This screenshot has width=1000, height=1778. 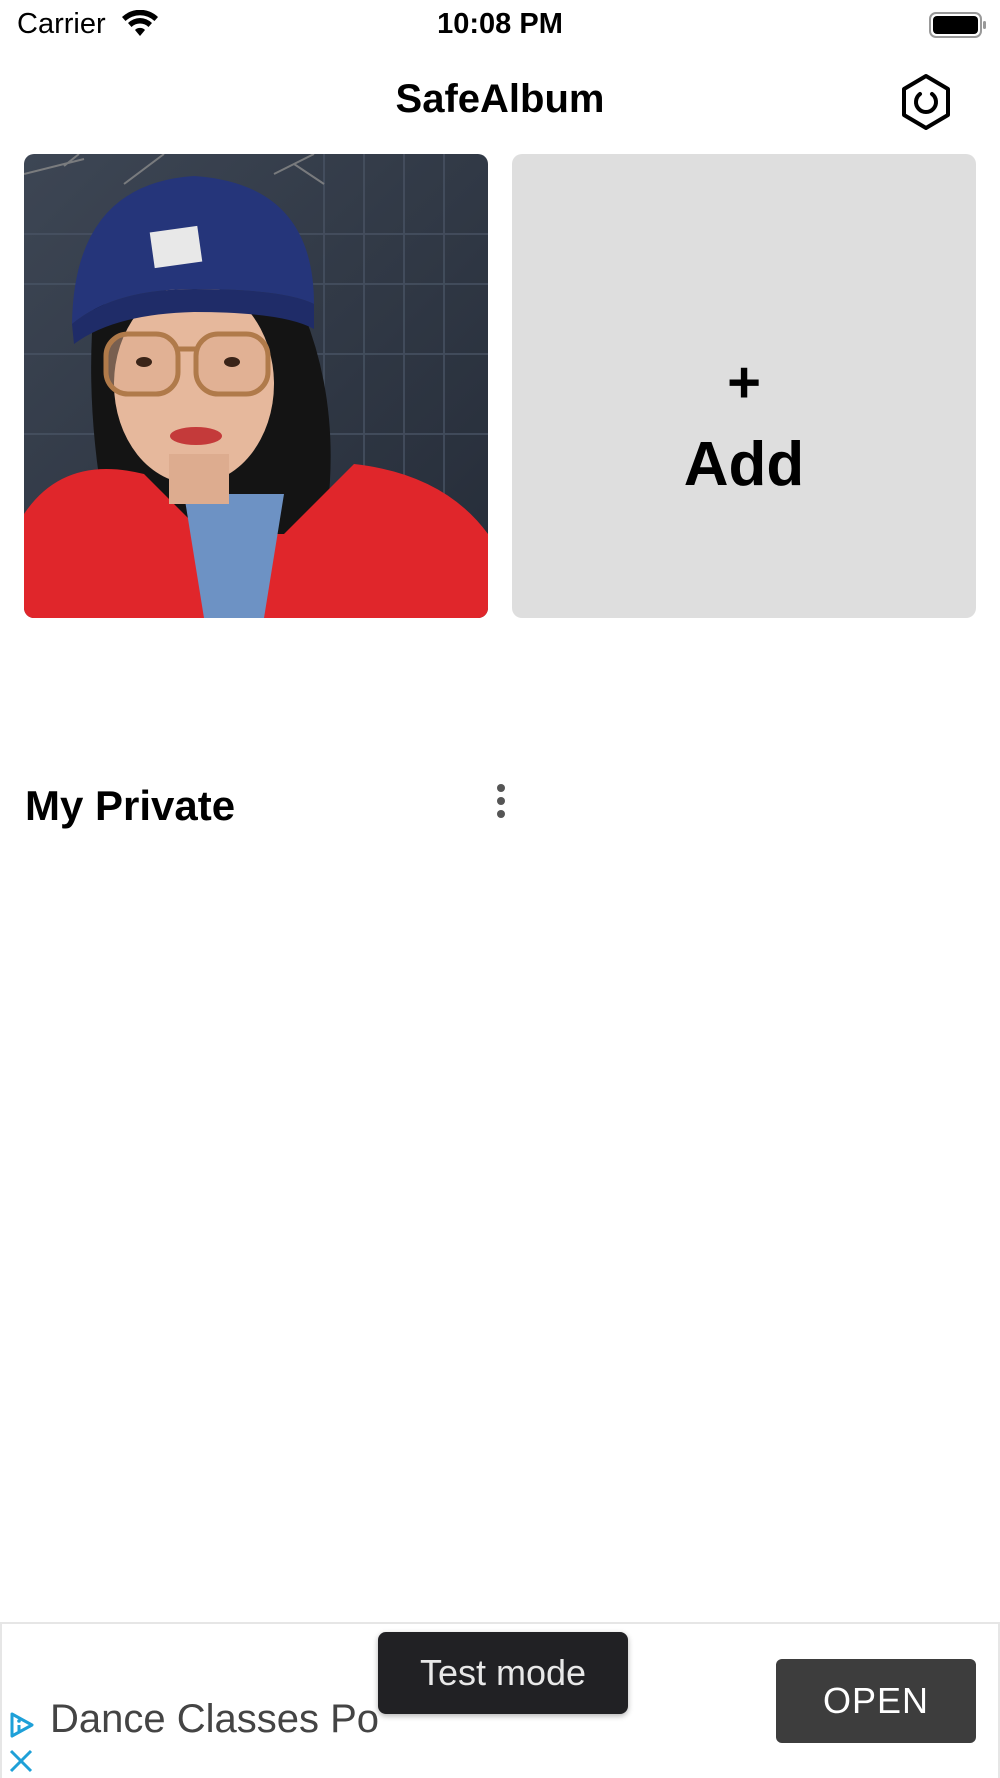 I want to click on test-mode-badge: Test mode, so click(x=503, y=1673).